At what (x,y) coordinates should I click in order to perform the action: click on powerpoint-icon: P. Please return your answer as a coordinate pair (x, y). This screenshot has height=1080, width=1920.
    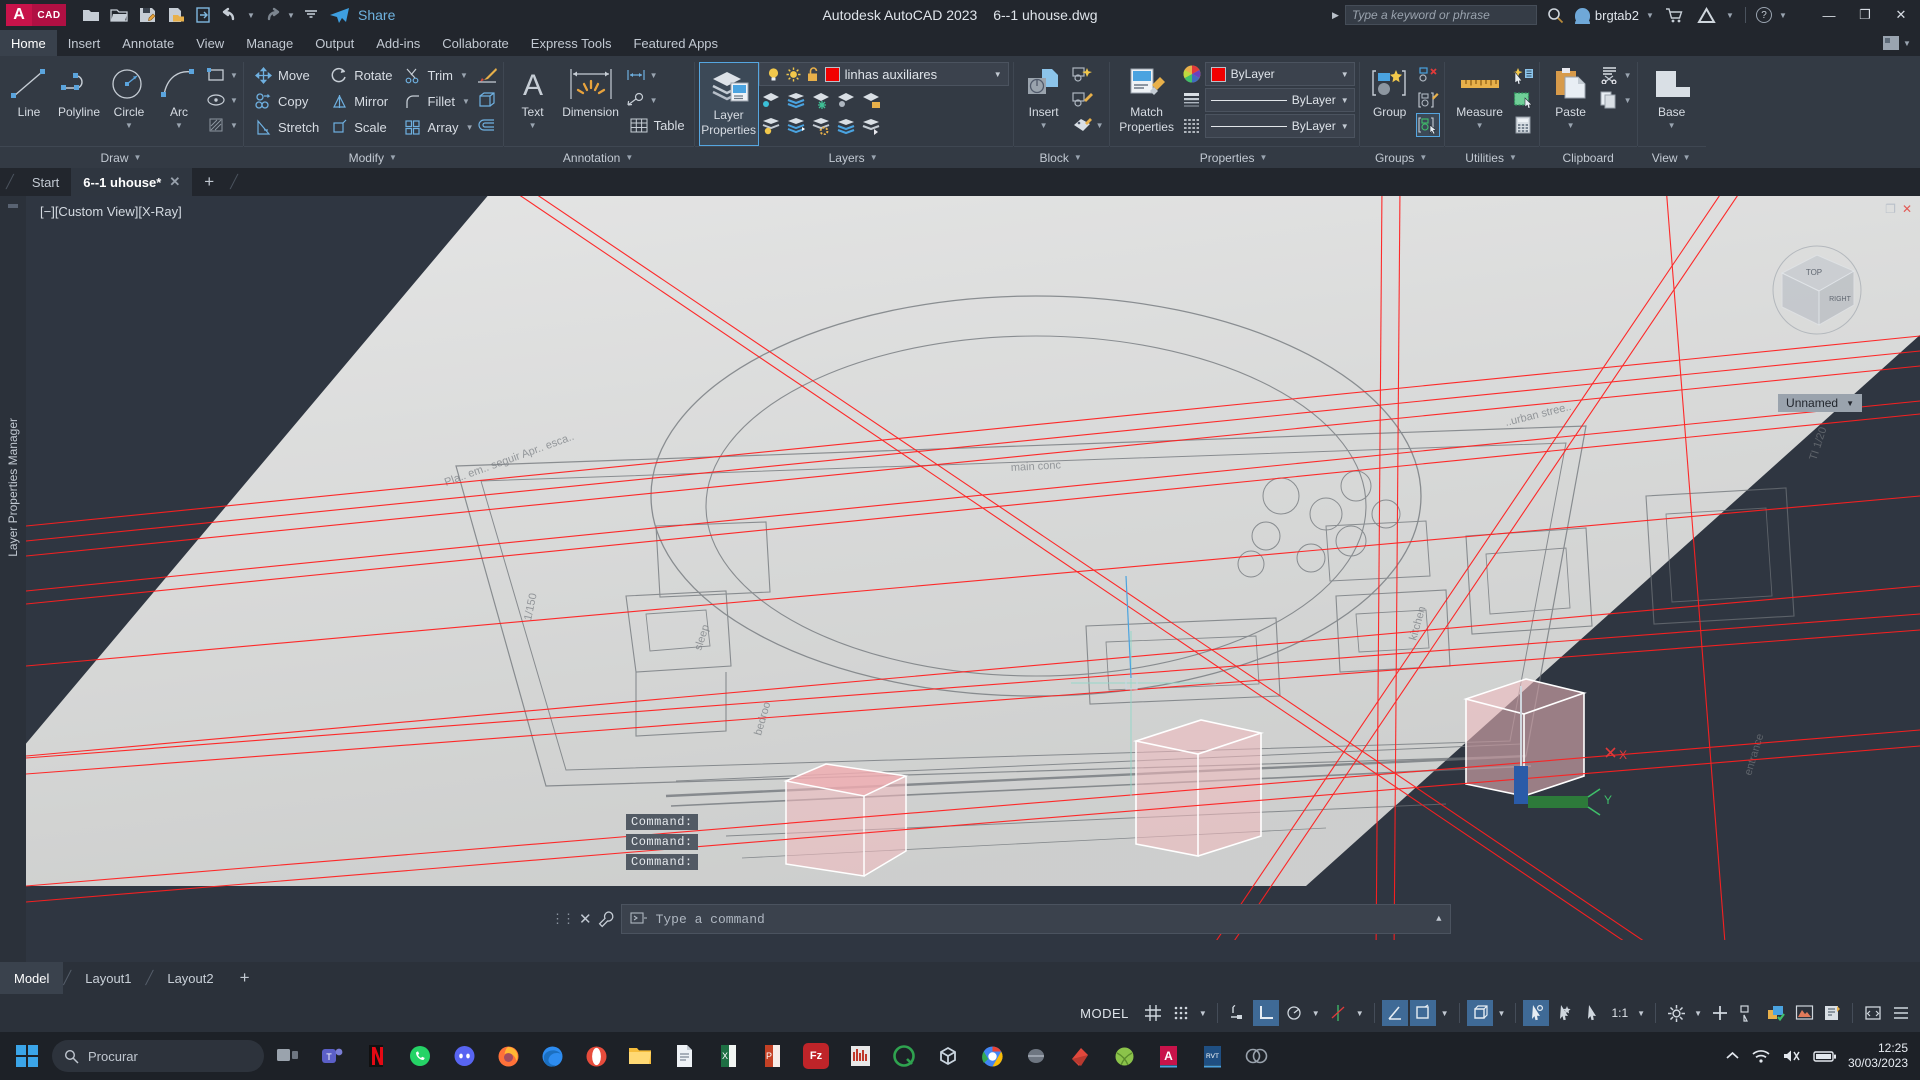
    Looking at the image, I should click on (772, 1056).